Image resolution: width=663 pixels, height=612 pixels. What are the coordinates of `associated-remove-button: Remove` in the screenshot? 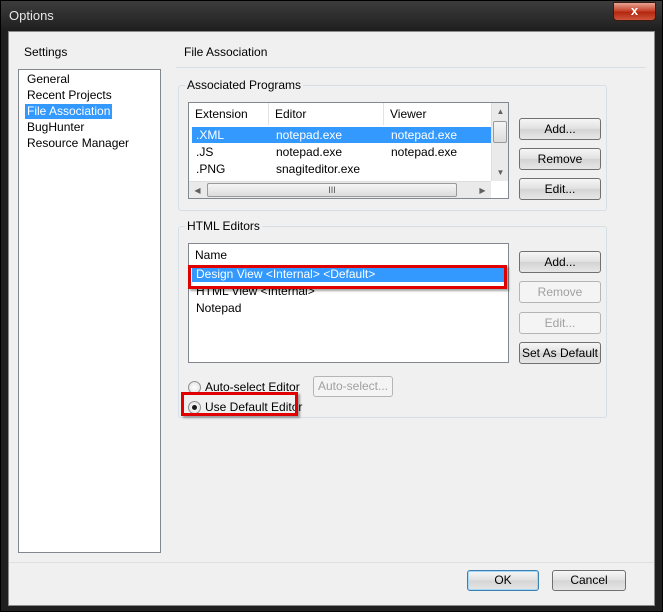 It's located at (560, 159).